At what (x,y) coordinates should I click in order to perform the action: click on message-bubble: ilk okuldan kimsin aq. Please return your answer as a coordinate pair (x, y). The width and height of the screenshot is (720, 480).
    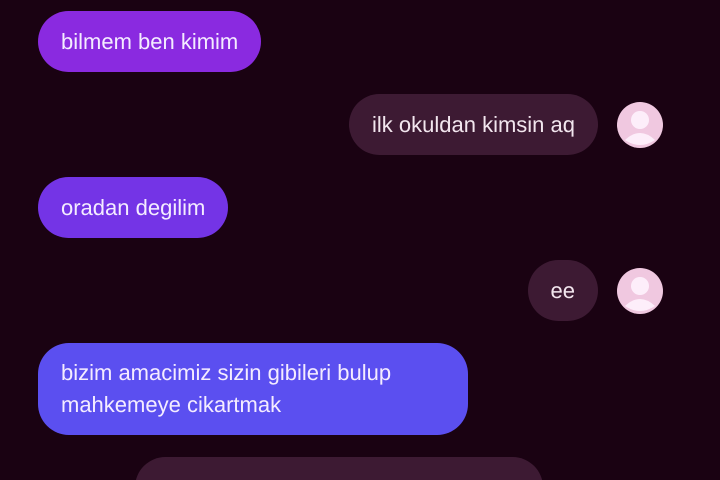
    Looking at the image, I should click on (473, 124).